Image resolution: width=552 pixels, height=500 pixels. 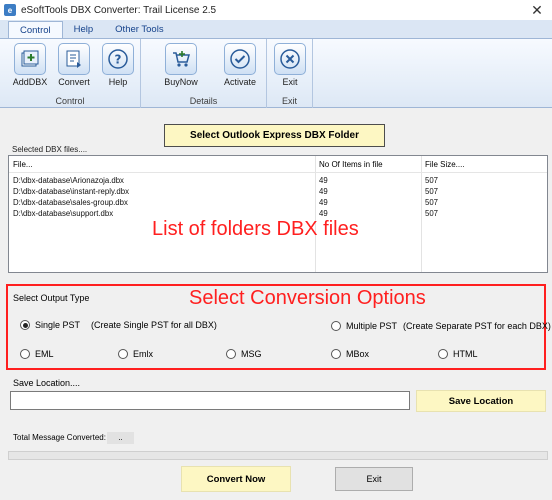 What do you see at coordinates (255, 229) in the screenshot?
I see `annotation-list-label: List of folders DBX files` at bounding box center [255, 229].